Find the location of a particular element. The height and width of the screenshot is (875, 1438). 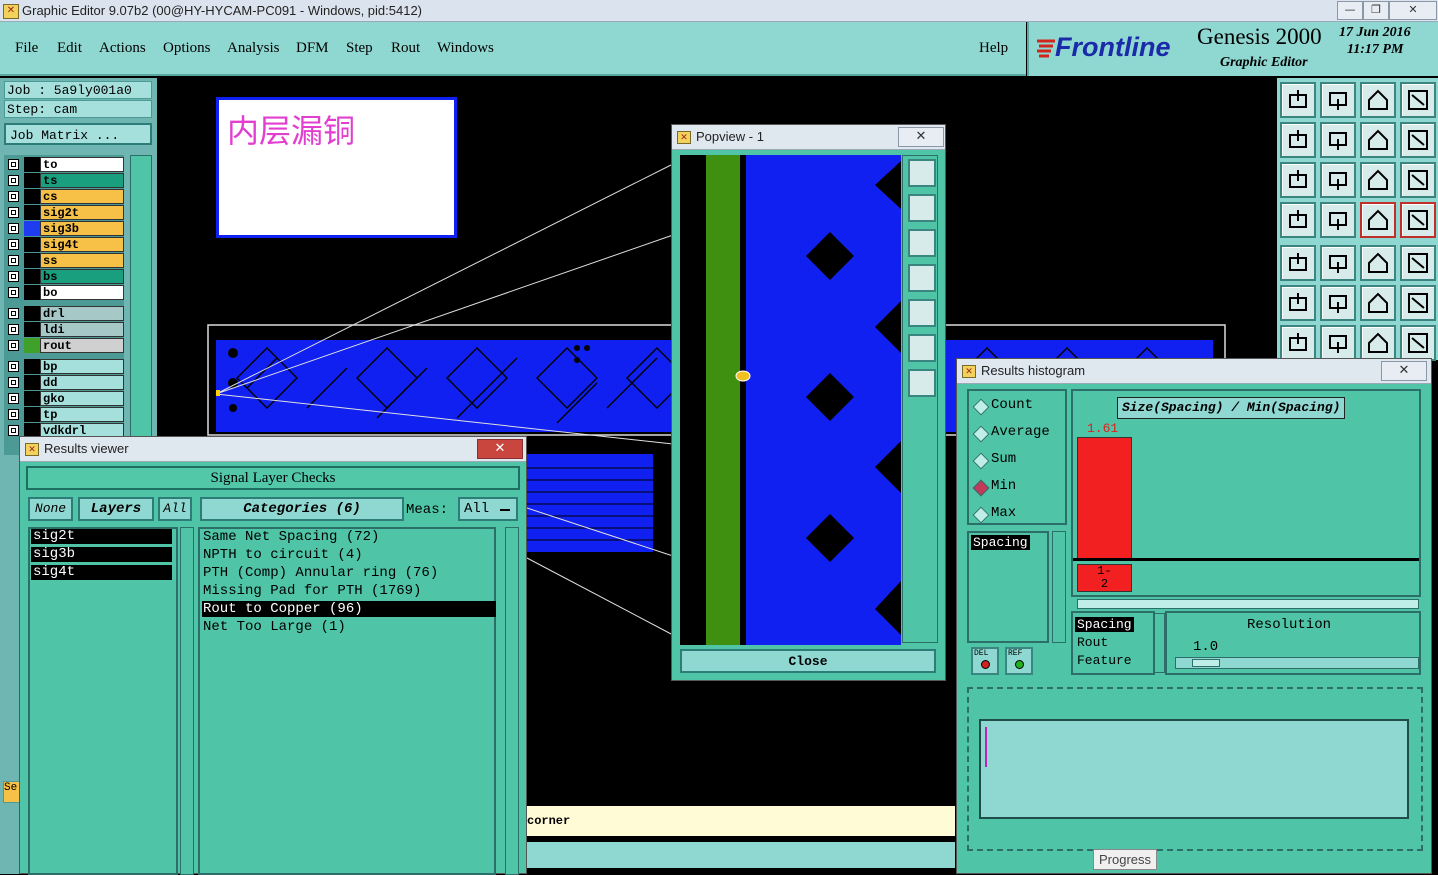

histogram-bar is located at coordinates (1104, 499).